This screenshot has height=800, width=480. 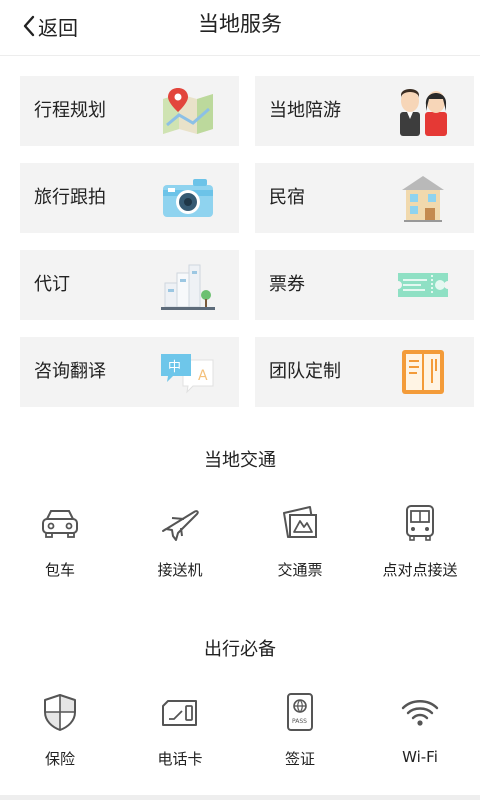 I want to click on transport-item-label: 交通票, so click(x=300, y=570).